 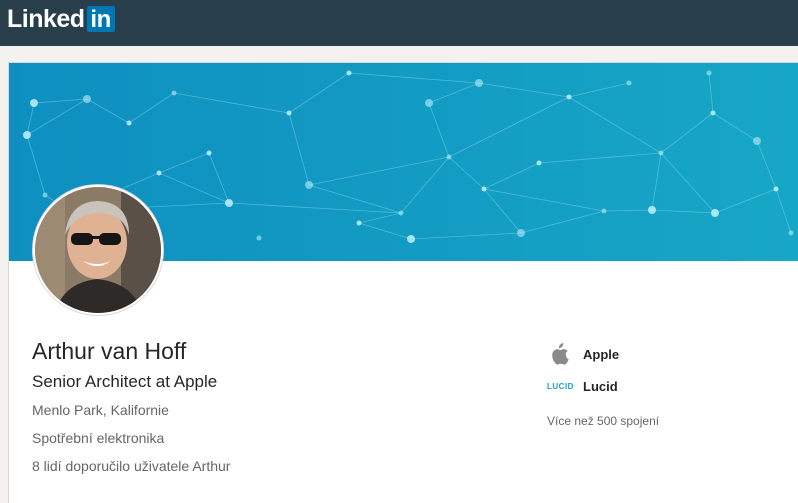 I want to click on linkedin-logo: Linked in, so click(x=61, y=19).